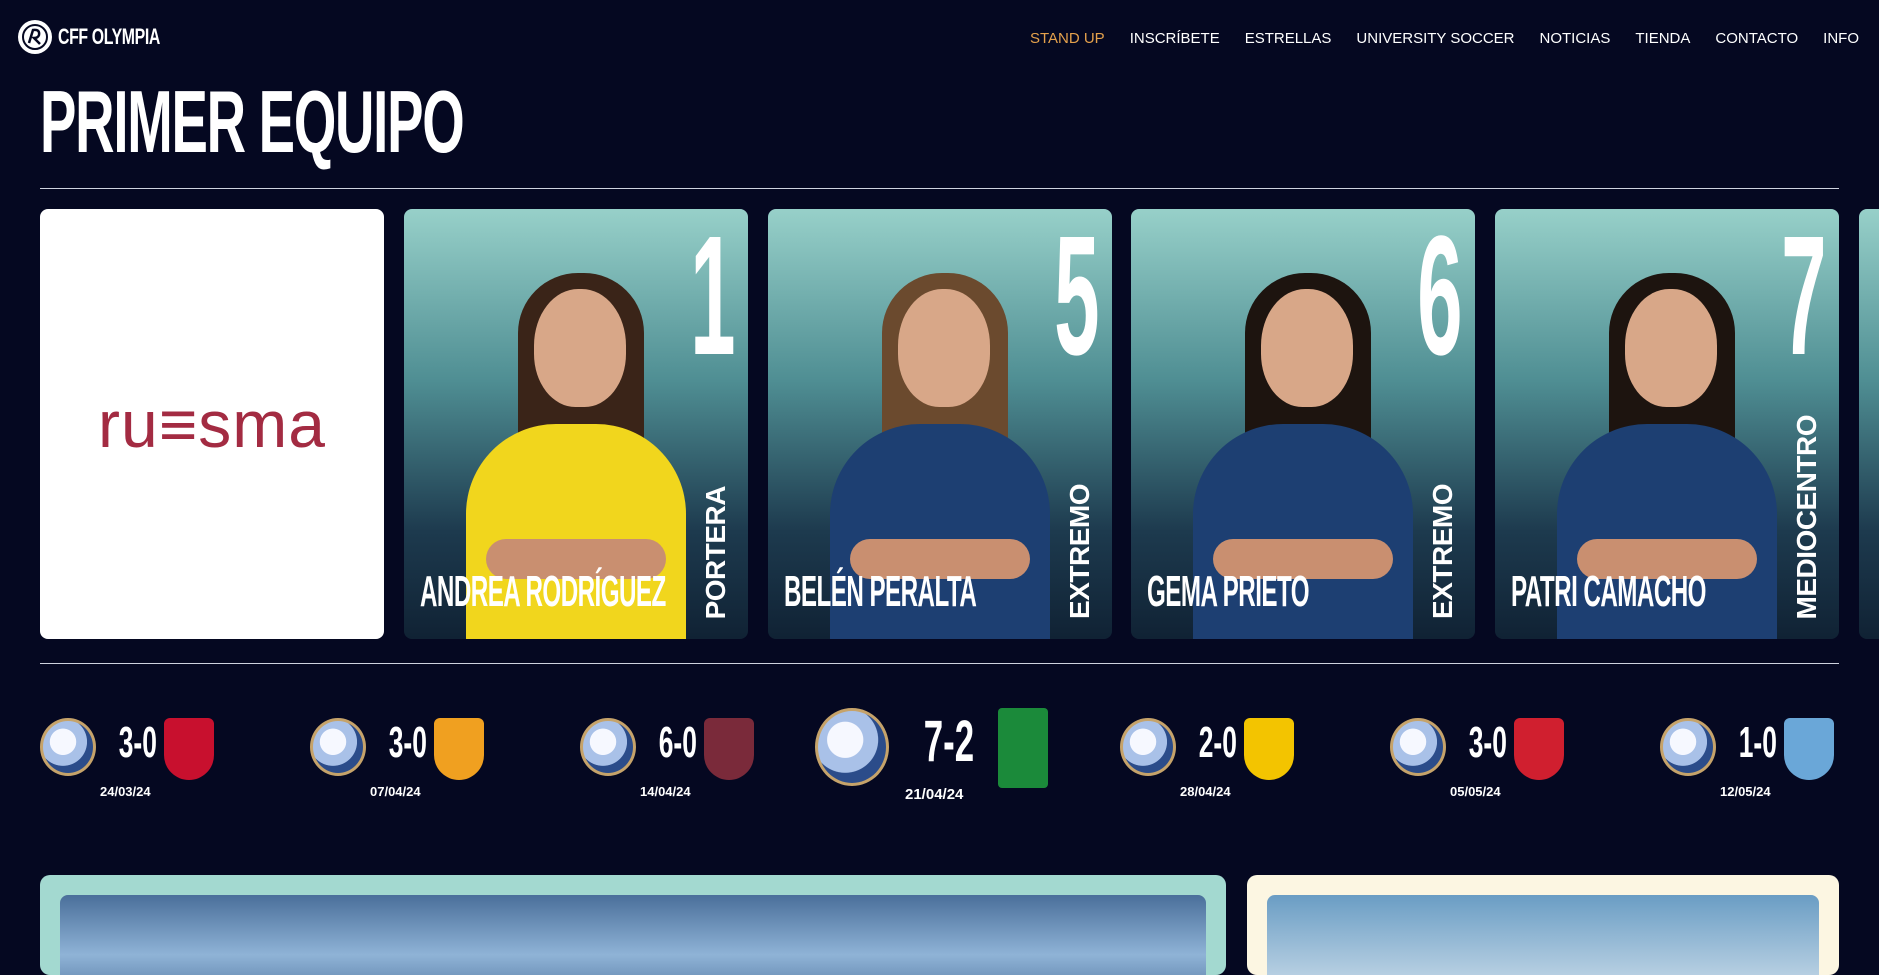  I want to click on sponsor-logo: ru≡sma, so click(212, 424).